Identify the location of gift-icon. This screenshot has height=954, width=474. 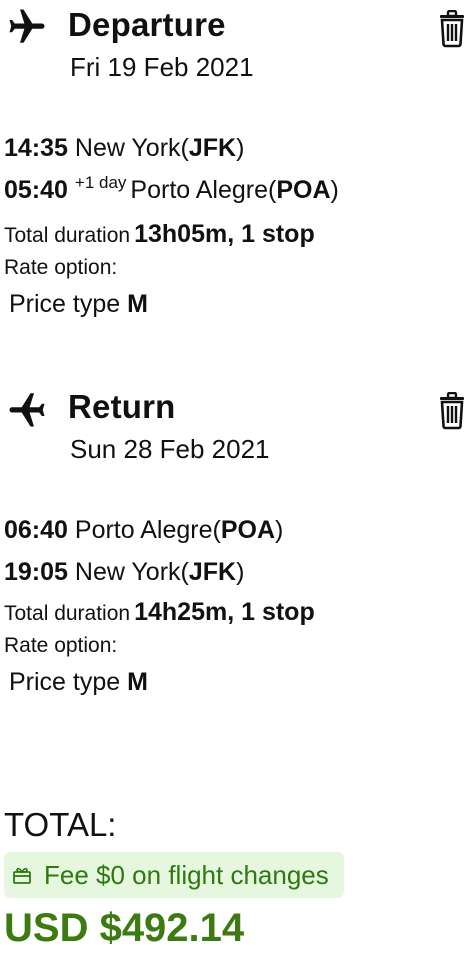
(22, 875).